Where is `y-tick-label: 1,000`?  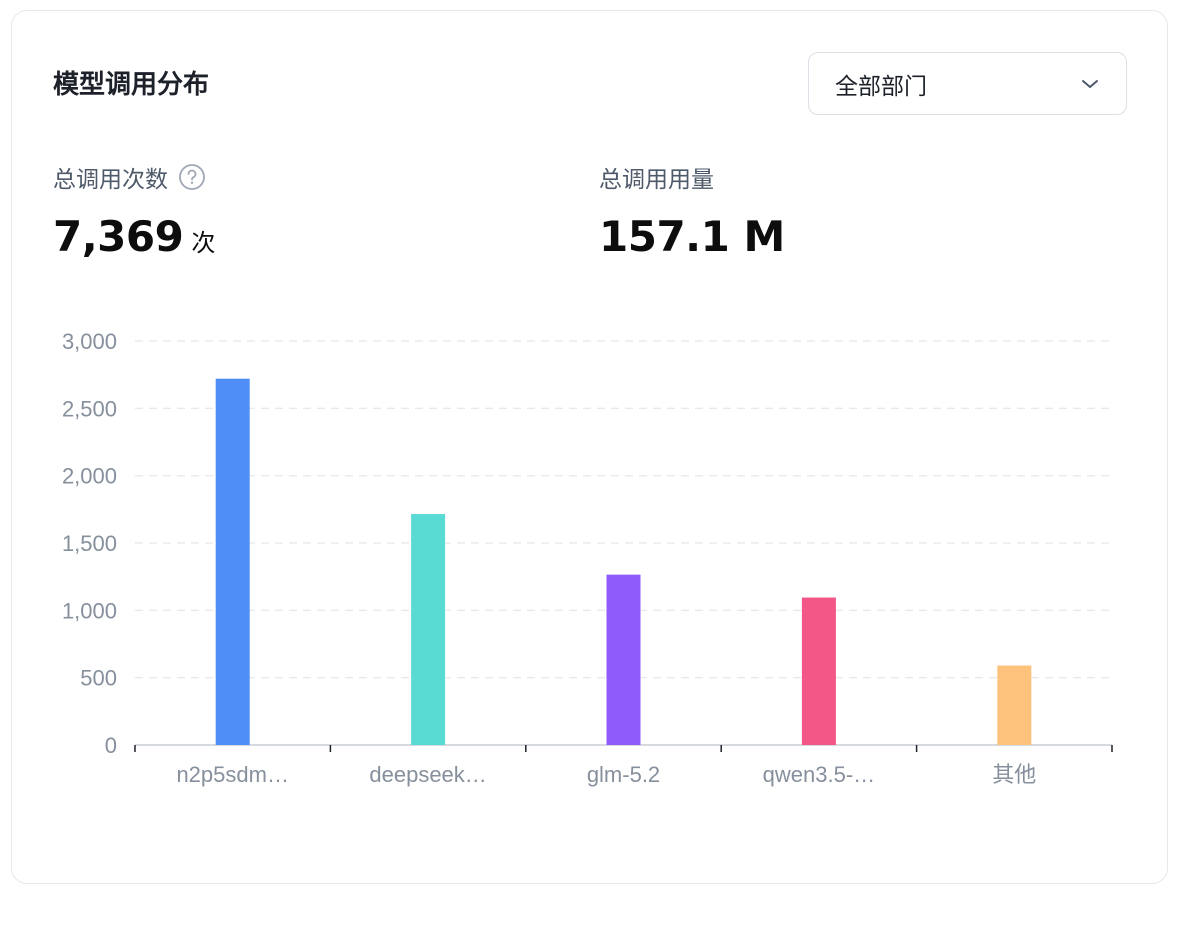 y-tick-label: 1,000 is located at coordinates (89, 610).